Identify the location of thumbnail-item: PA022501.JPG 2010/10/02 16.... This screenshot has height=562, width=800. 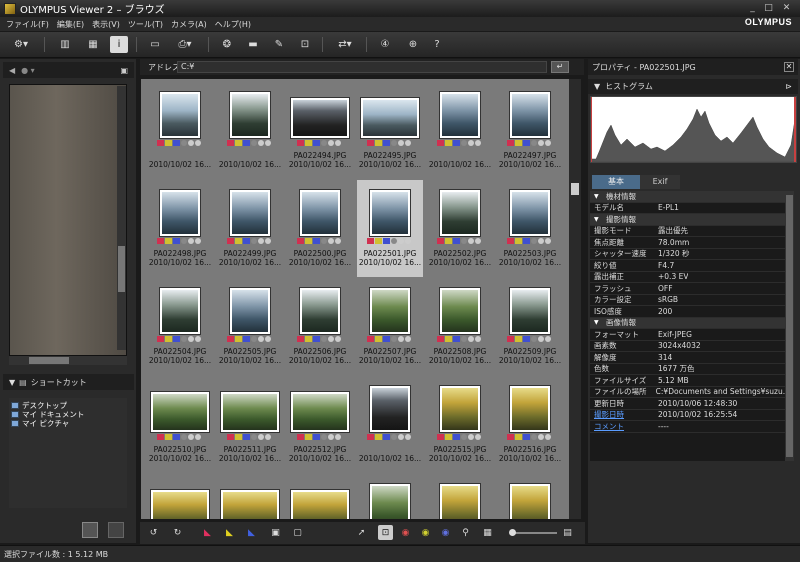
(390, 228).